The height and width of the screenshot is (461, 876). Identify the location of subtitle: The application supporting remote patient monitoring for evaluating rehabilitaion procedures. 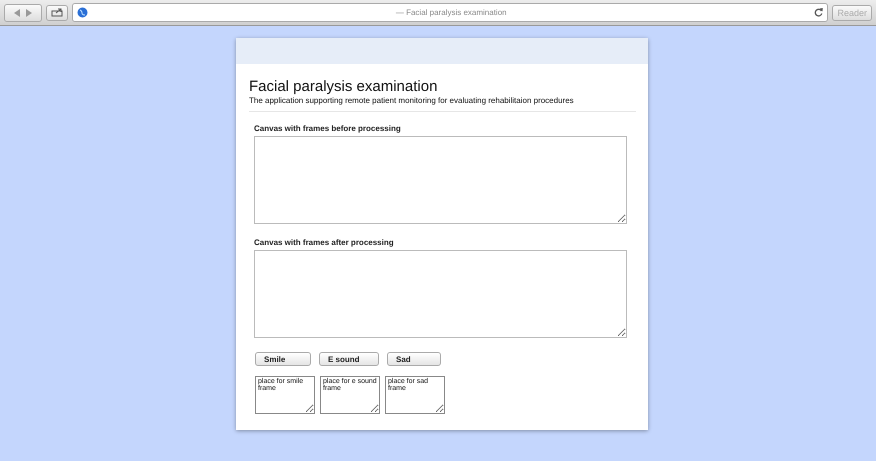
(412, 100).